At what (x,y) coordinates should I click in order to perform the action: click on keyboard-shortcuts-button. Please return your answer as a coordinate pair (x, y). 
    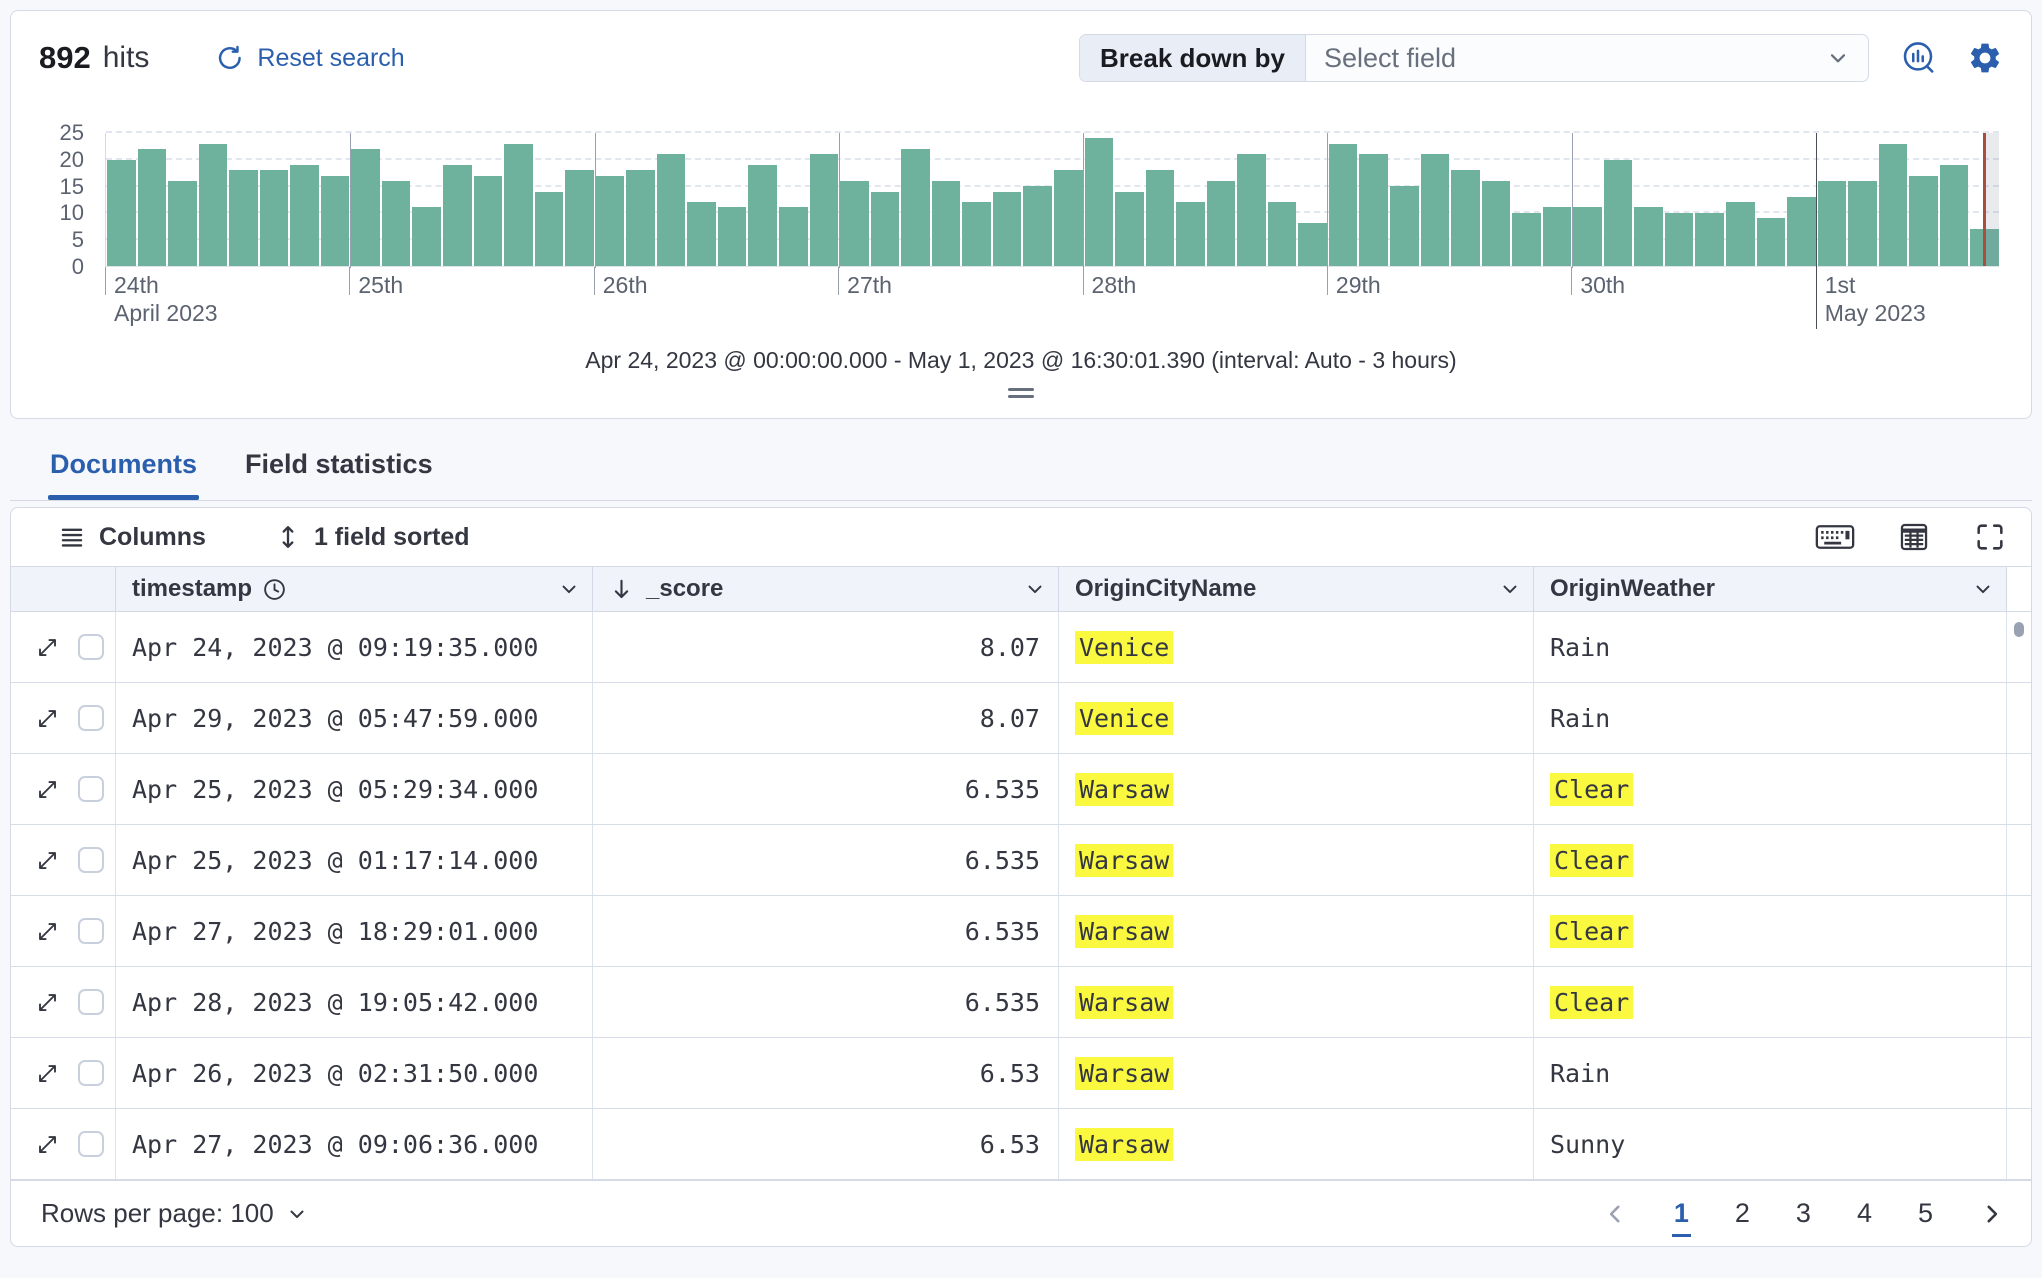
    Looking at the image, I should click on (1835, 537).